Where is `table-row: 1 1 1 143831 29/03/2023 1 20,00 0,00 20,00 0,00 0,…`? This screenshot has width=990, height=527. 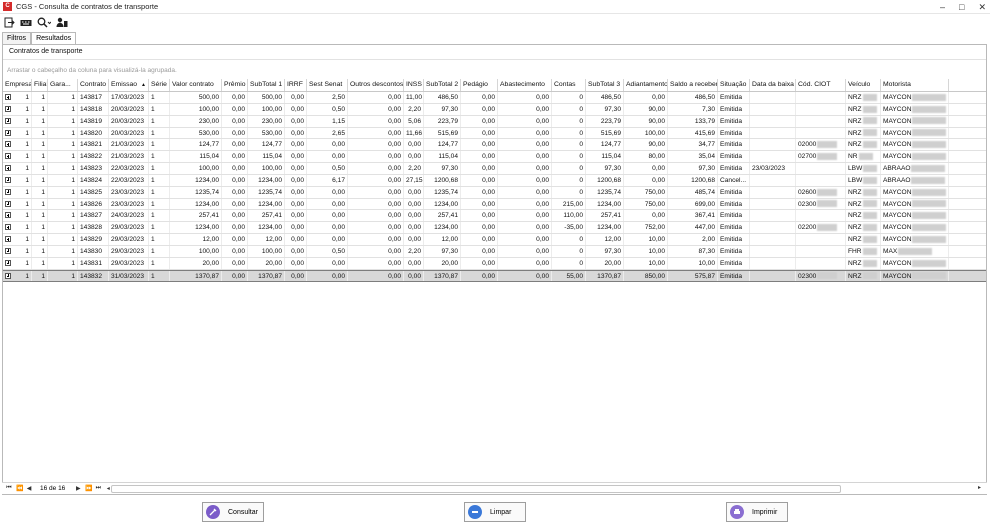 table-row: 1 1 1 143831 29/03/2023 1 20,00 0,00 20,00 0,00 0,… is located at coordinates (494, 263).